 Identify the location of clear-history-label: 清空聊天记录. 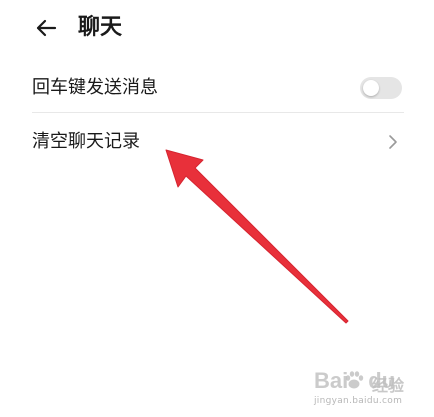
(86, 141).